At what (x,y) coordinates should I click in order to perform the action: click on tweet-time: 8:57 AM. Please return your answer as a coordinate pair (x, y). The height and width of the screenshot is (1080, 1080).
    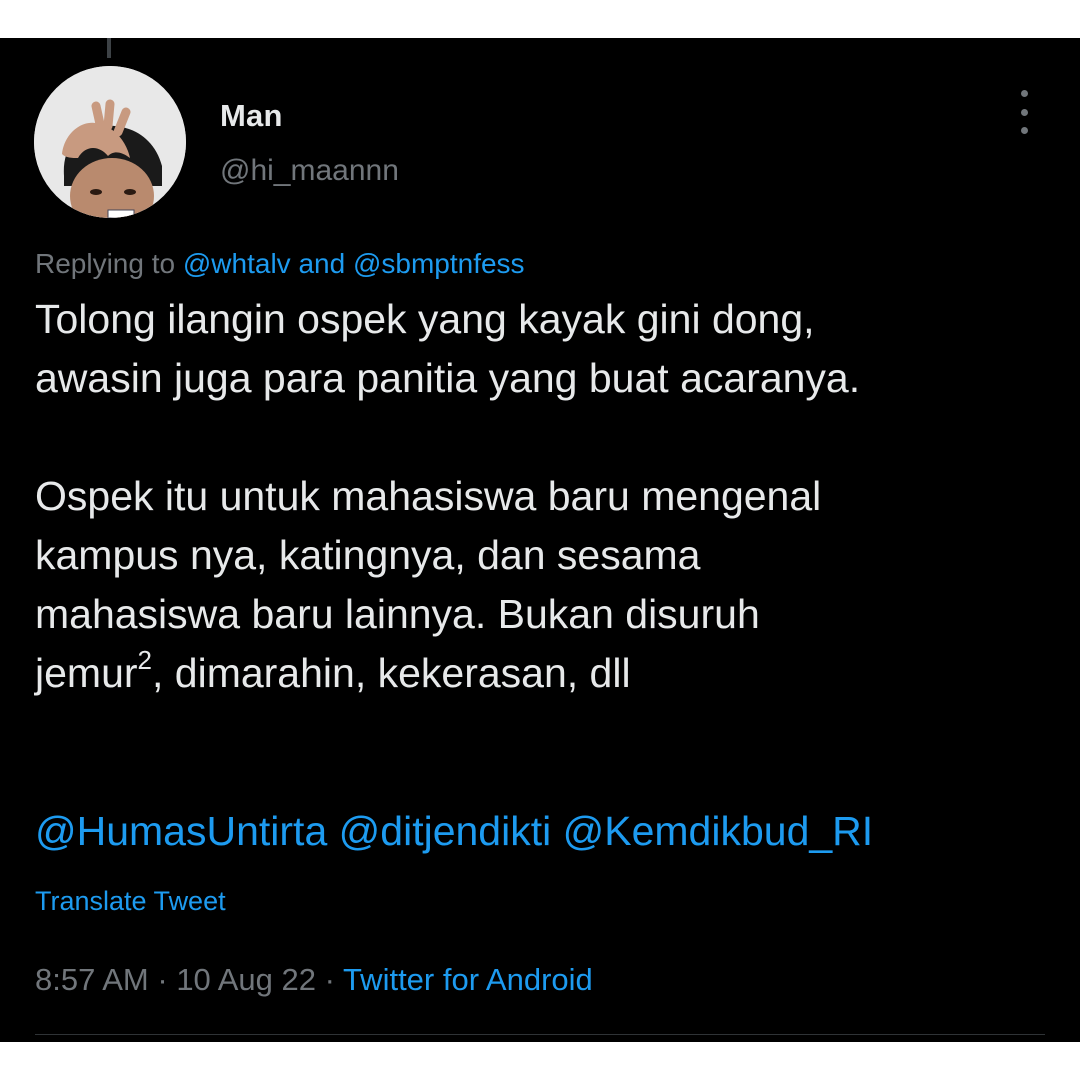
    Looking at the image, I should click on (92, 979).